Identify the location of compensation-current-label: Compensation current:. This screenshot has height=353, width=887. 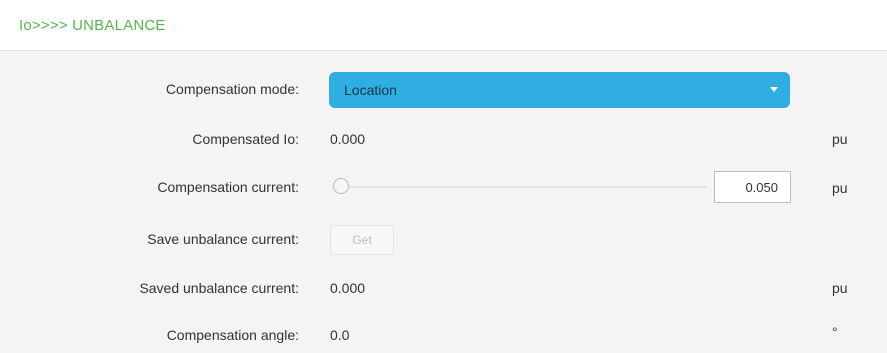
(228, 187).